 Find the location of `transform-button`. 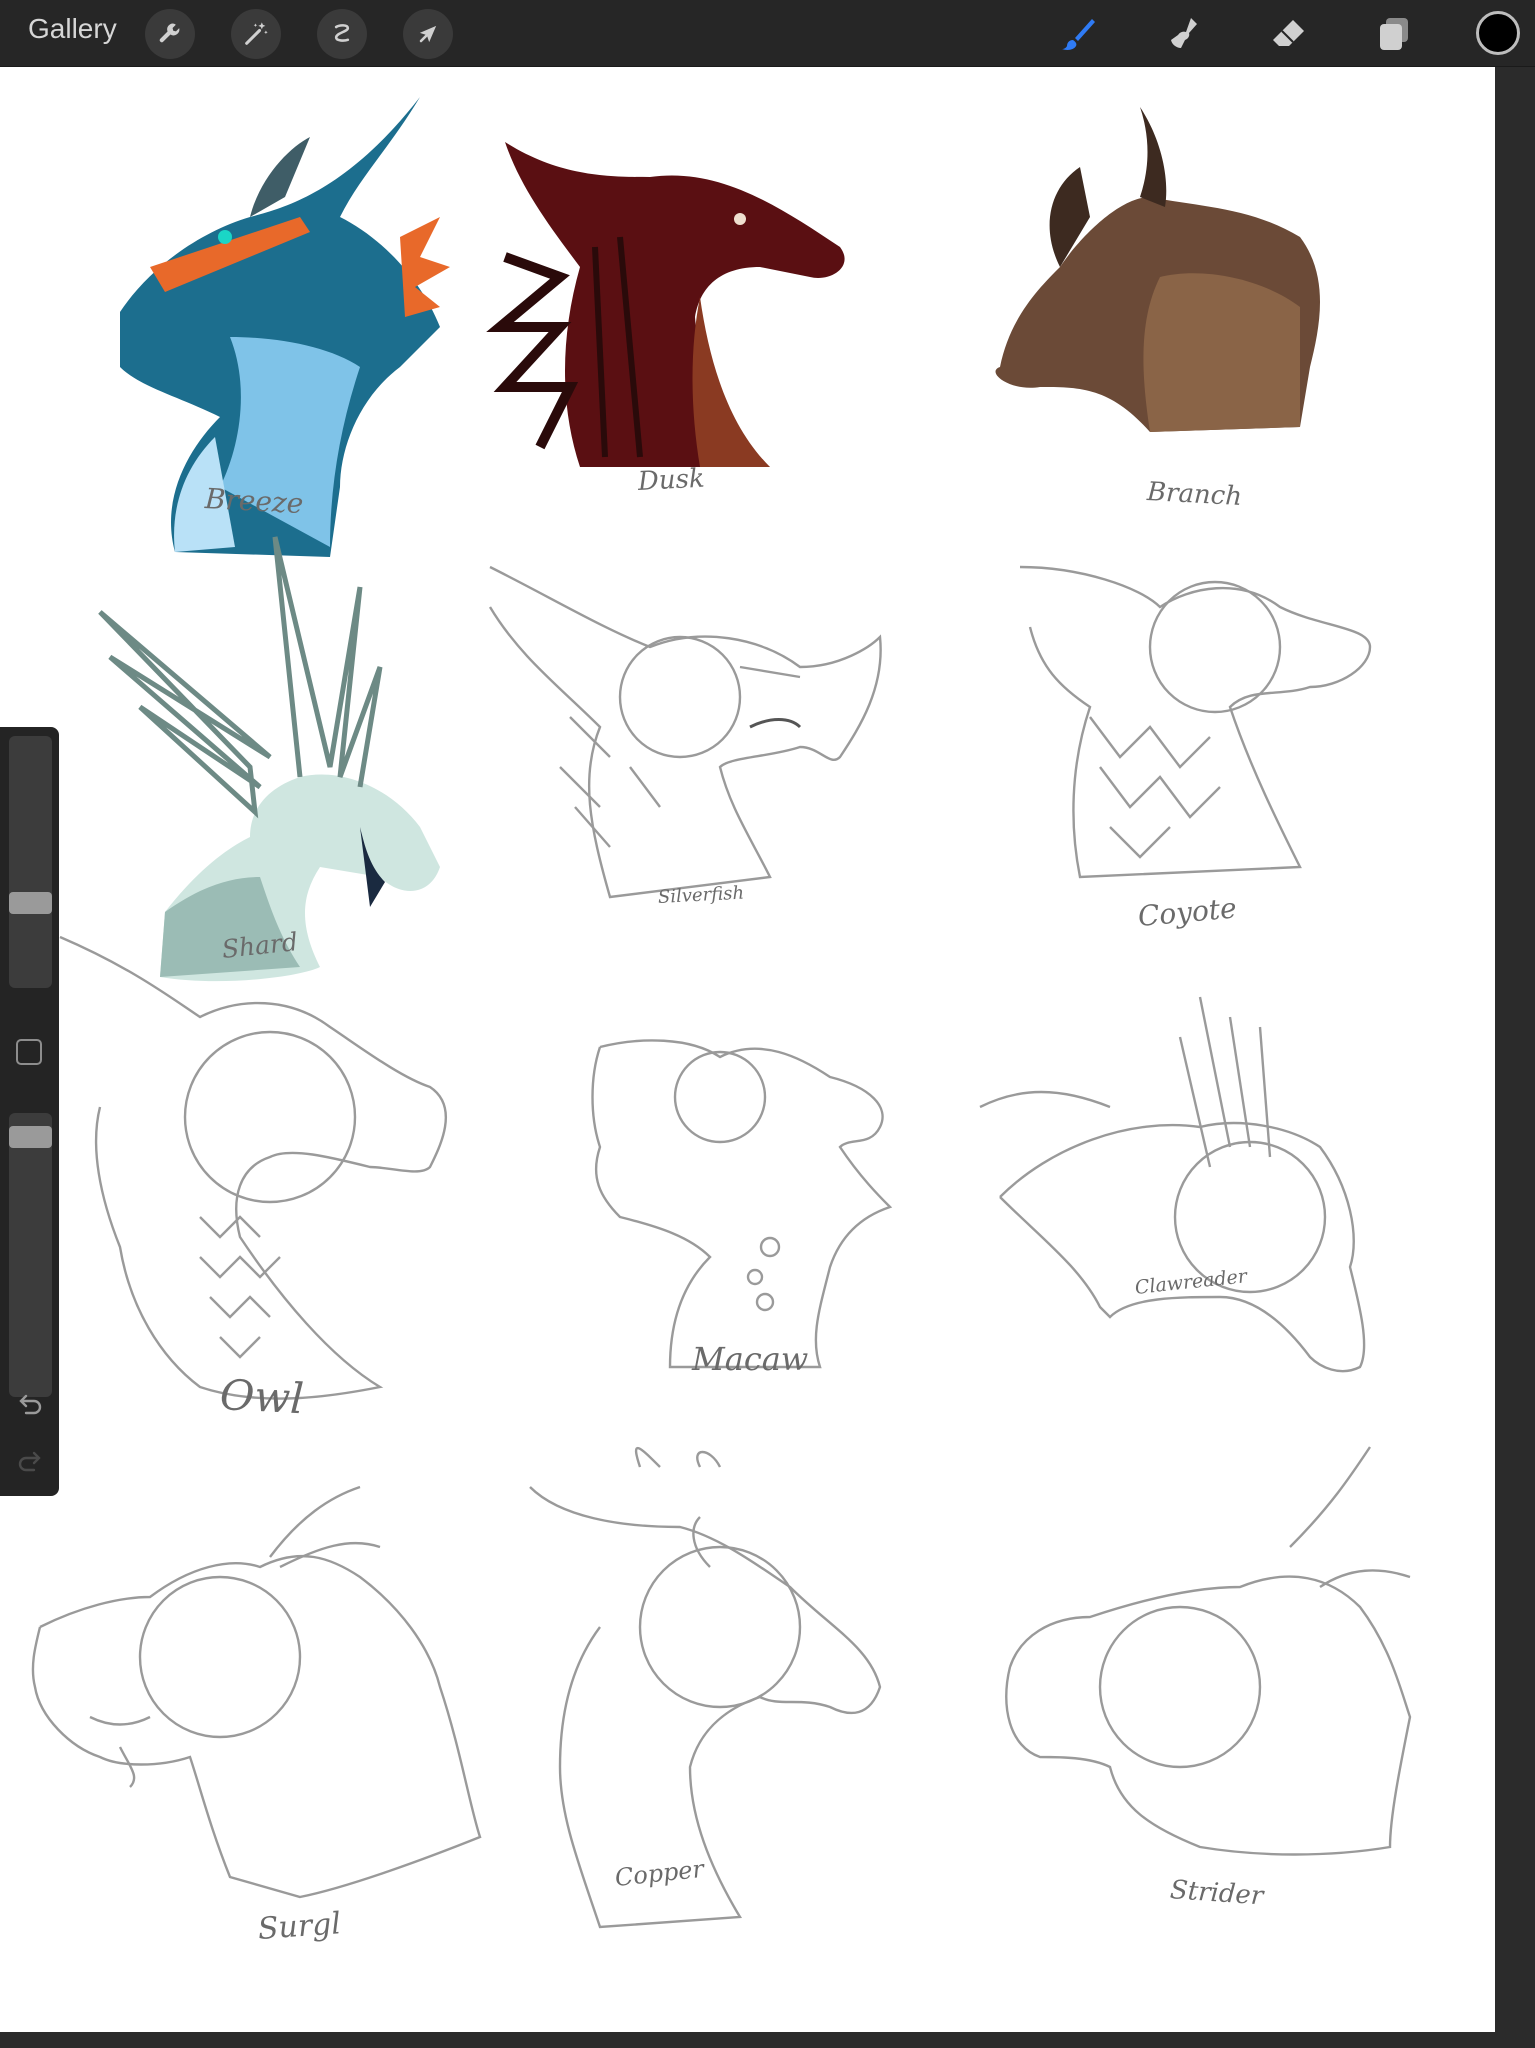

transform-button is located at coordinates (428, 34).